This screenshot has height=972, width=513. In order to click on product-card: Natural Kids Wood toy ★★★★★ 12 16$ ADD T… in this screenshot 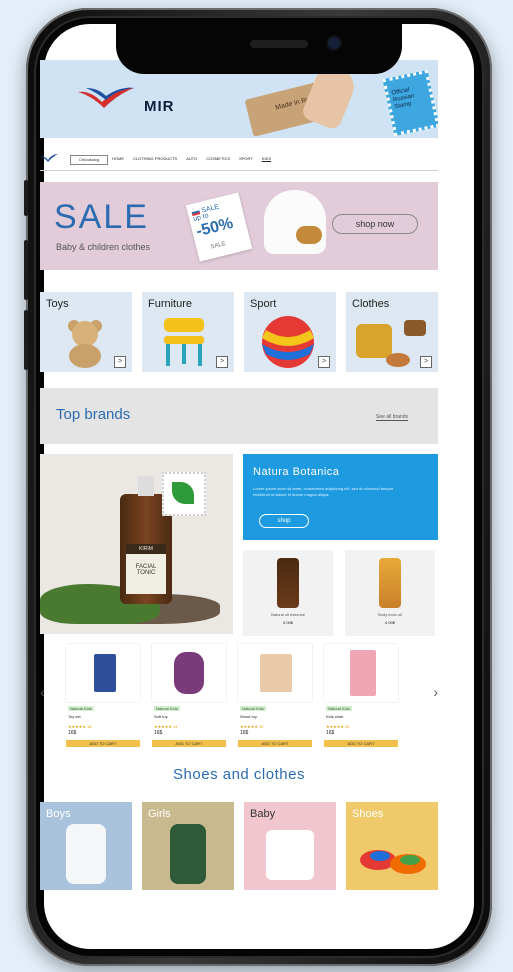, I will do `click(275, 699)`.